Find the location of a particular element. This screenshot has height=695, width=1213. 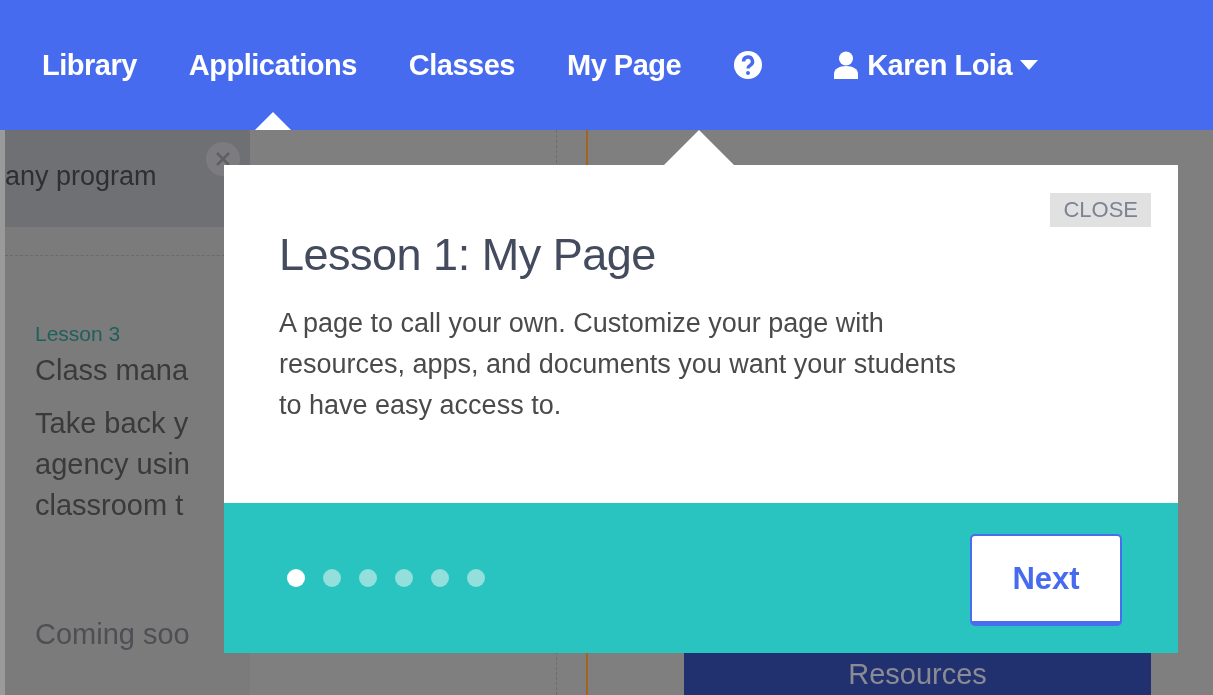

next-button: Next is located at coordinates (1046, 580).